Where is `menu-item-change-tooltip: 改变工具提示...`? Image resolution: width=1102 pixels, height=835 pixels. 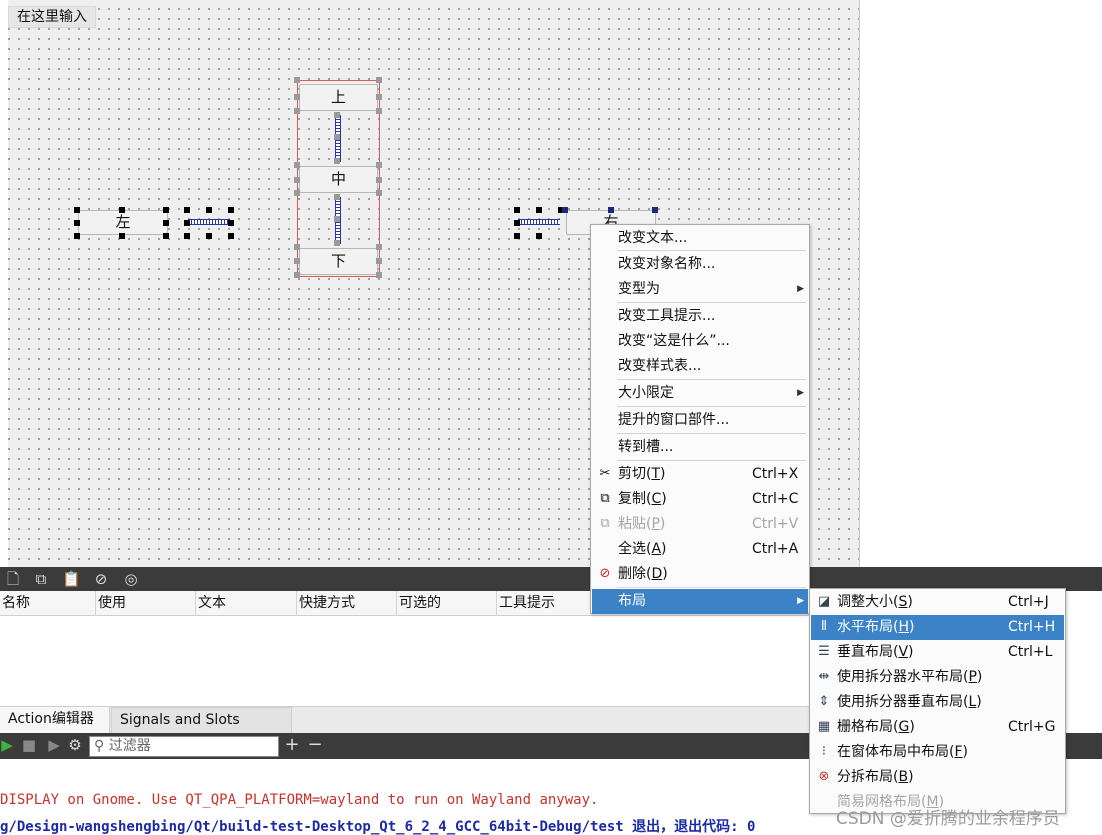
menu-item-change-tooltip: 改变工具提示... is located at coordinates (700, 316).